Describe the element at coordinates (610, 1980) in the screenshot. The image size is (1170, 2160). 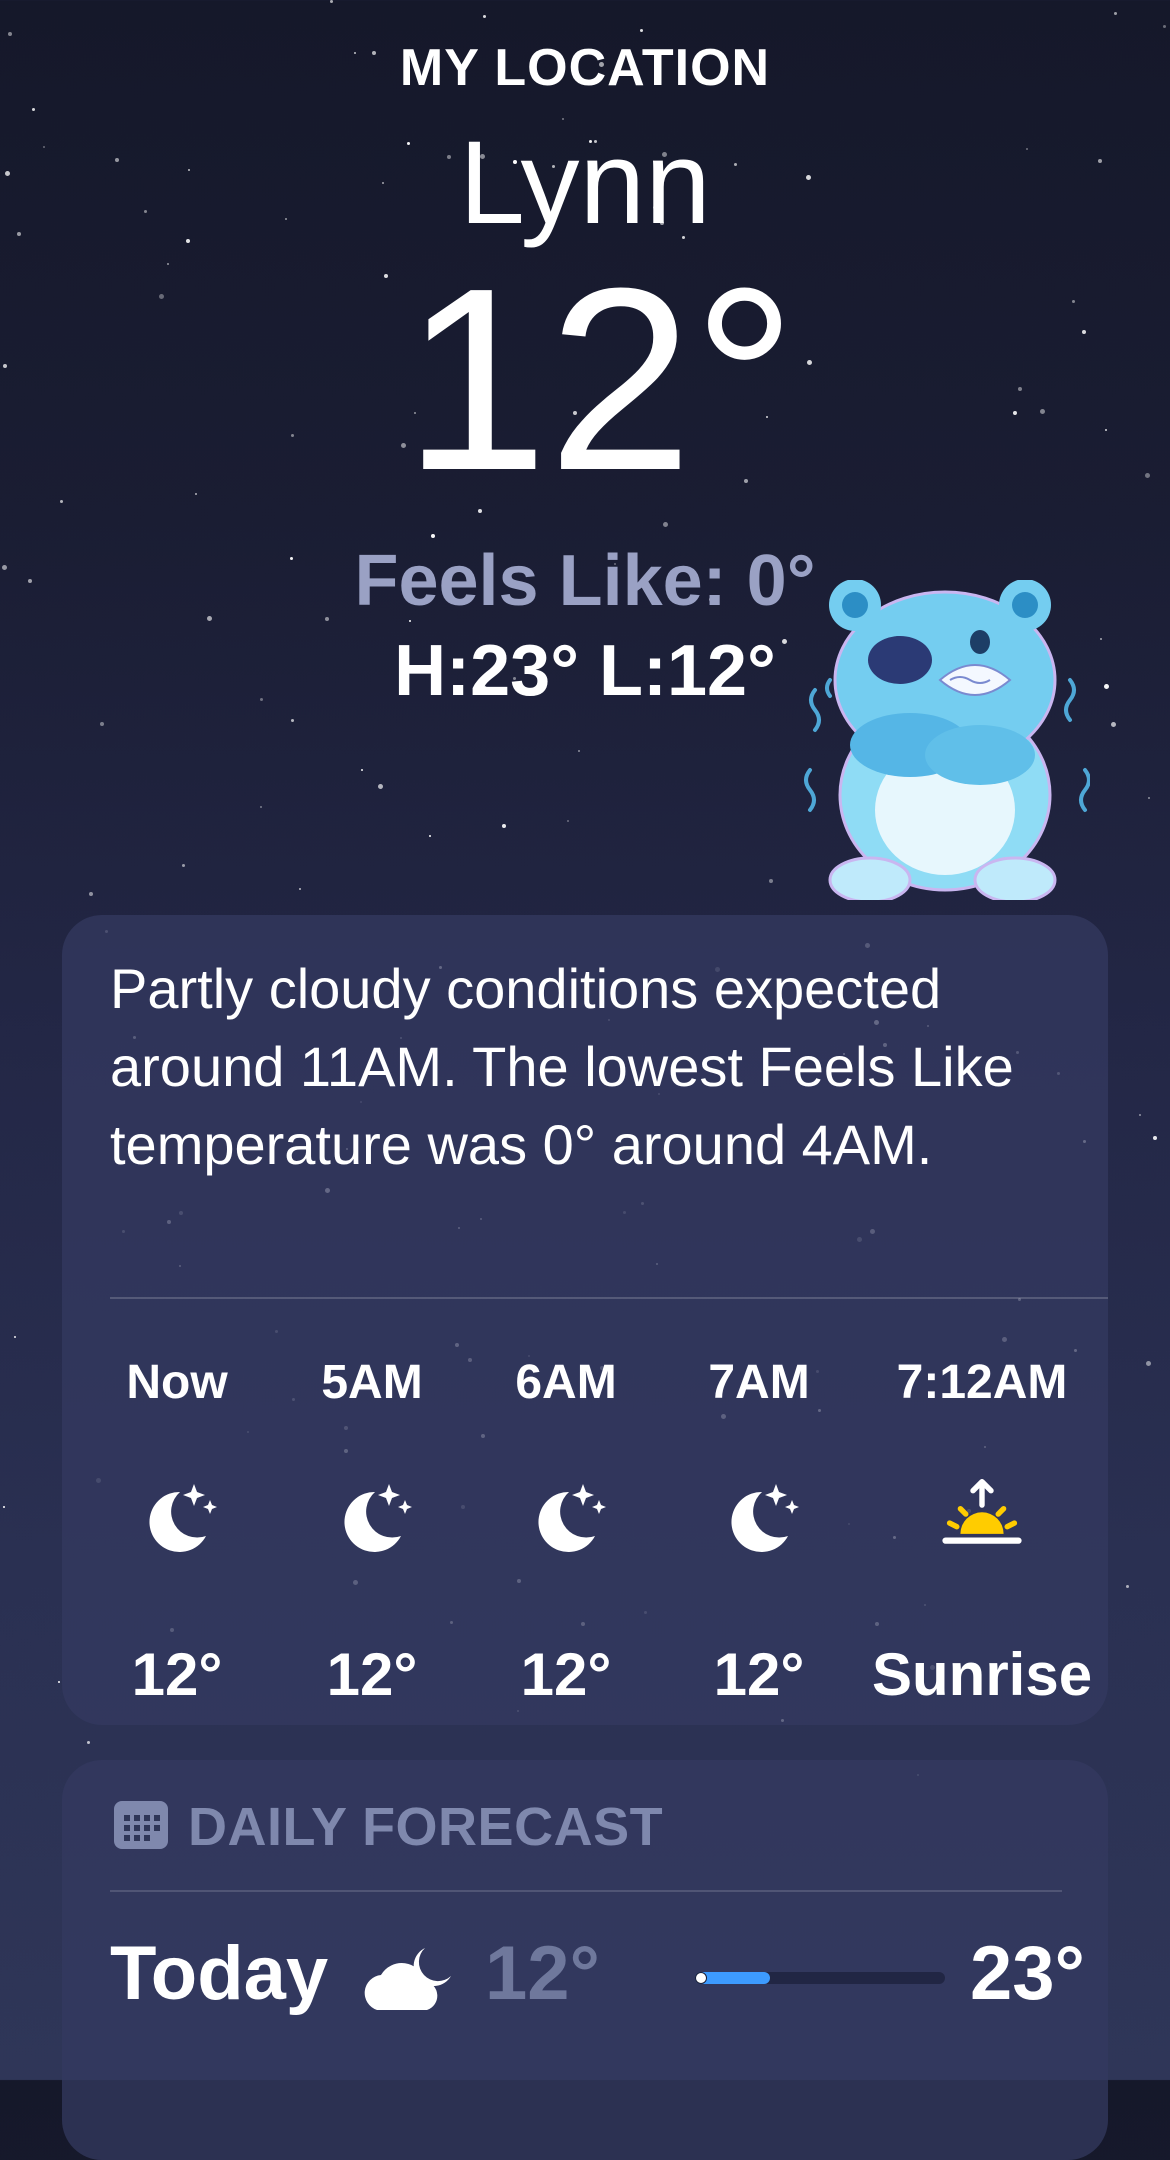
I see `daily-row-today: Today 12° 23°` at that location.